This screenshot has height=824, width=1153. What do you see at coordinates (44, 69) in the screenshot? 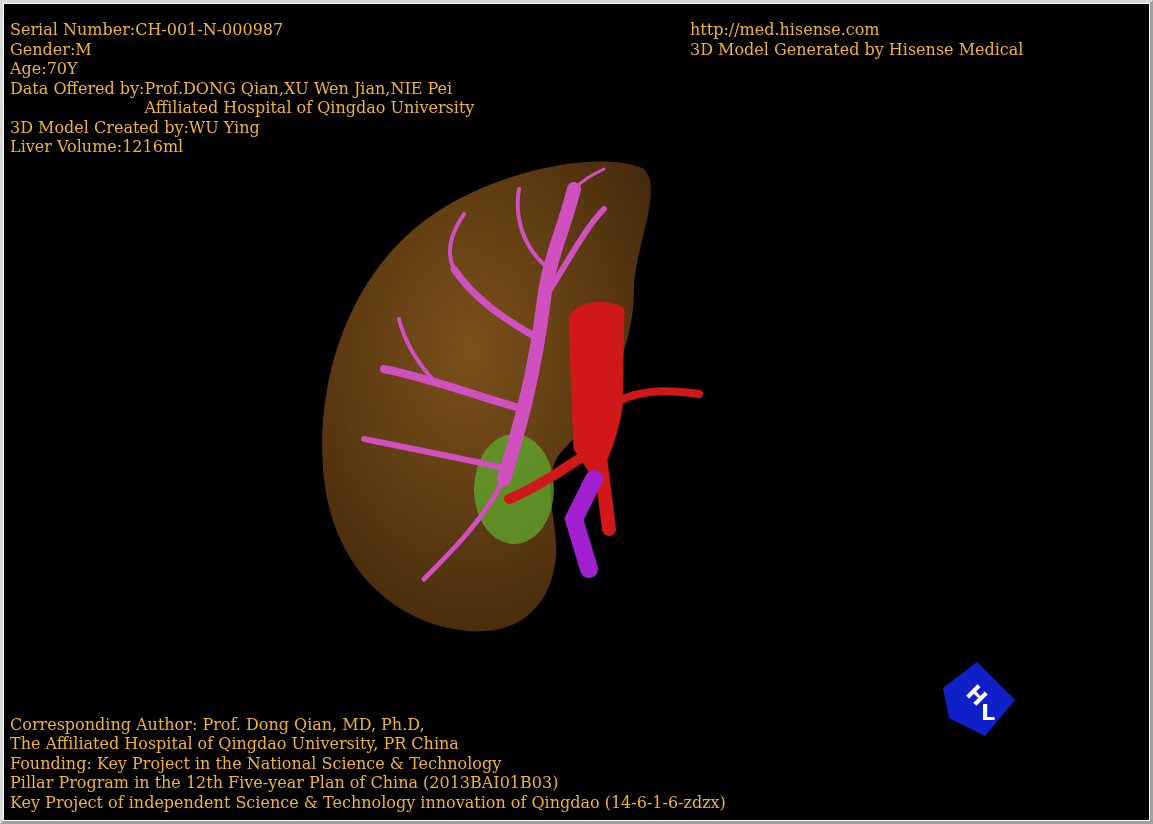
I see `info-text: Age:70Y` at bounding box center [44, 69].